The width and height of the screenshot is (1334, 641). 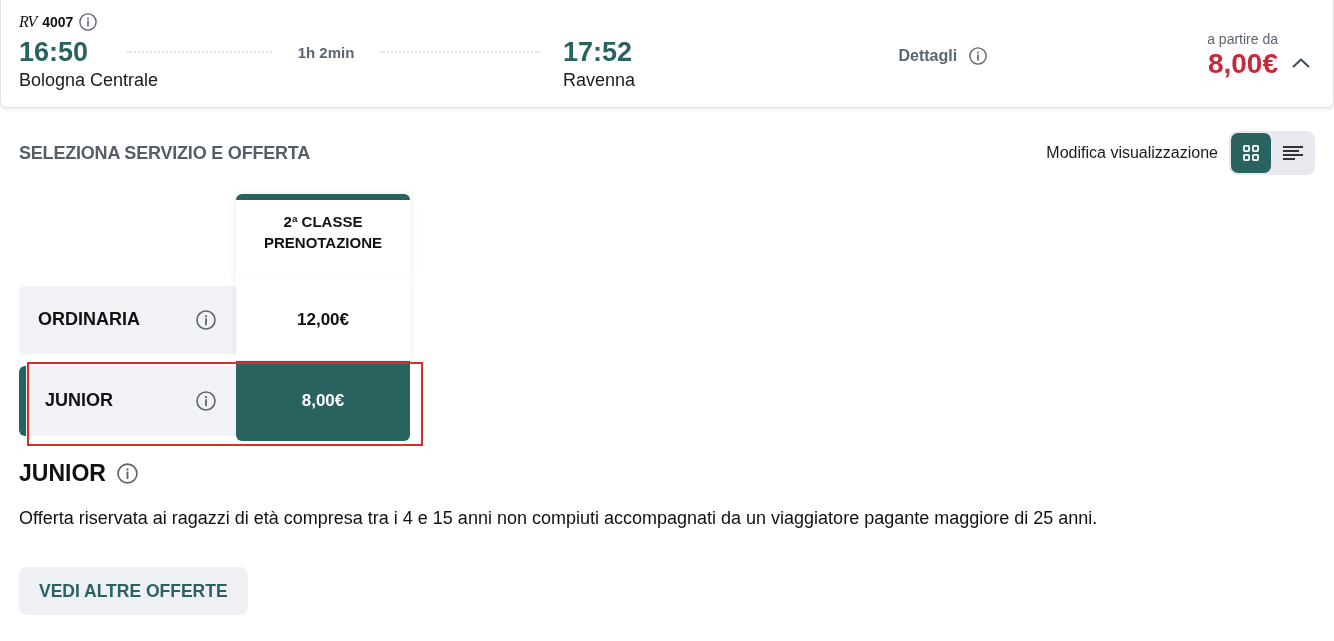 I want to click on offer-title: JUNIOR, so click(x=62, y=473).